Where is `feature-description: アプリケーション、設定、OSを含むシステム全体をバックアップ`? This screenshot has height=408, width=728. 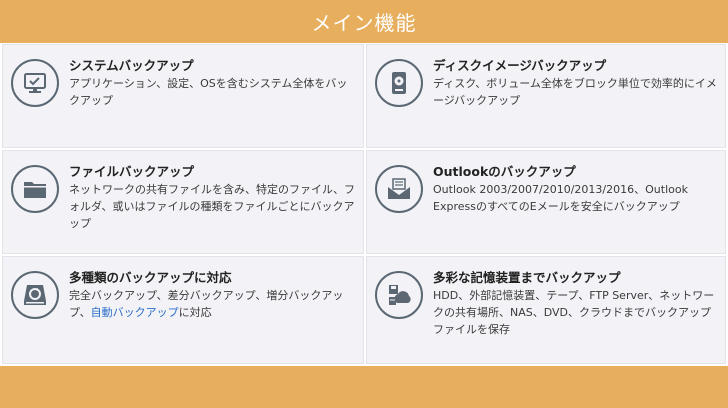
feature-description: アプリケーション、設定、OSを含むシステム全体をバックアップ is located at coordinates (208, 92).